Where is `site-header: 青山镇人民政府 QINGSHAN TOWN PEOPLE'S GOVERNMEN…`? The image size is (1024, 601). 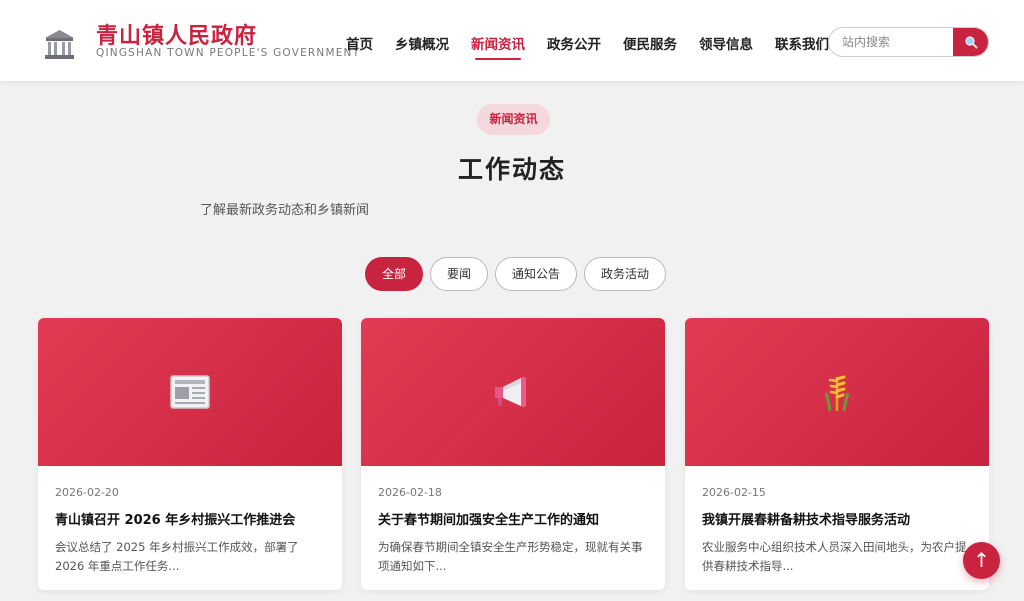 site-header: 青山镇人民政府 QINGSHAN TOWN PEOPLE'S GOVERNMEN… is located at coordinates (512, 40).